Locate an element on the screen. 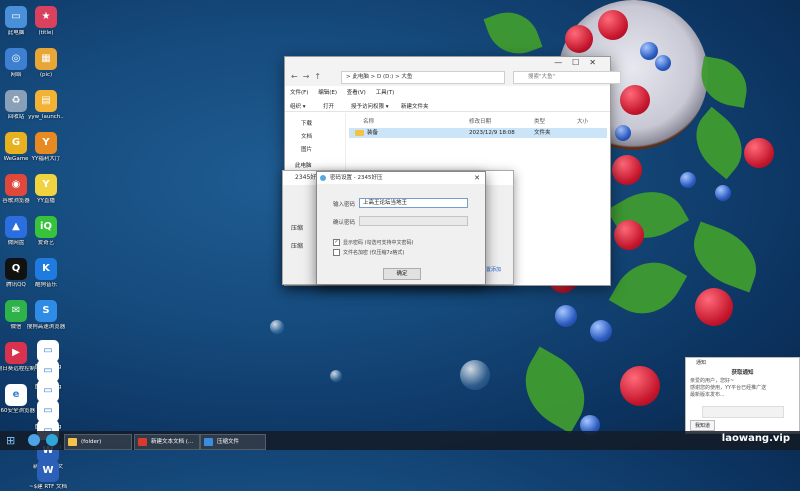  new-folder-button: 新建文件夹 is located at coordinates (415, 106).